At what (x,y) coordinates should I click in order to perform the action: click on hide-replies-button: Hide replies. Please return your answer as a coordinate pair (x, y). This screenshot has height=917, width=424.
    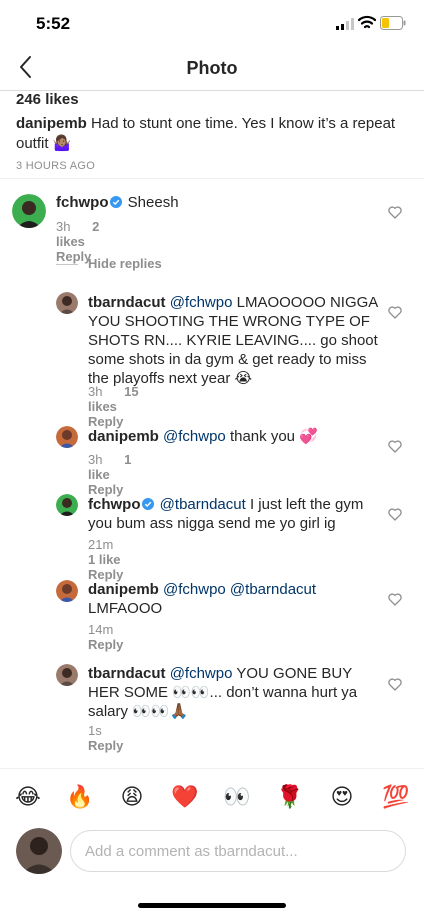
    Looking at the image, I should click on (109, 263).